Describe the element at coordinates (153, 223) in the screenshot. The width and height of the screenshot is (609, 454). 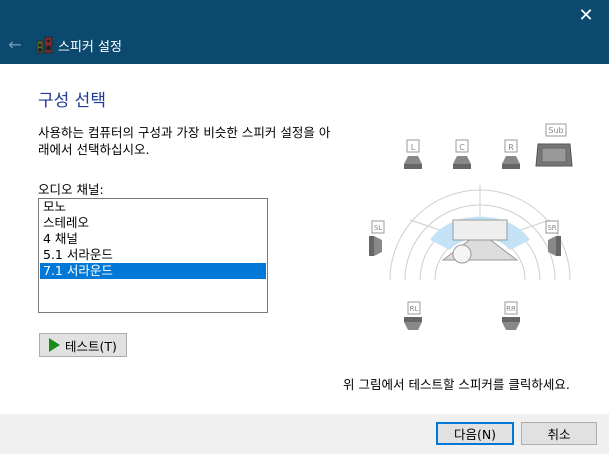
I see `channel-option-stereo: 스테레오` at that location.